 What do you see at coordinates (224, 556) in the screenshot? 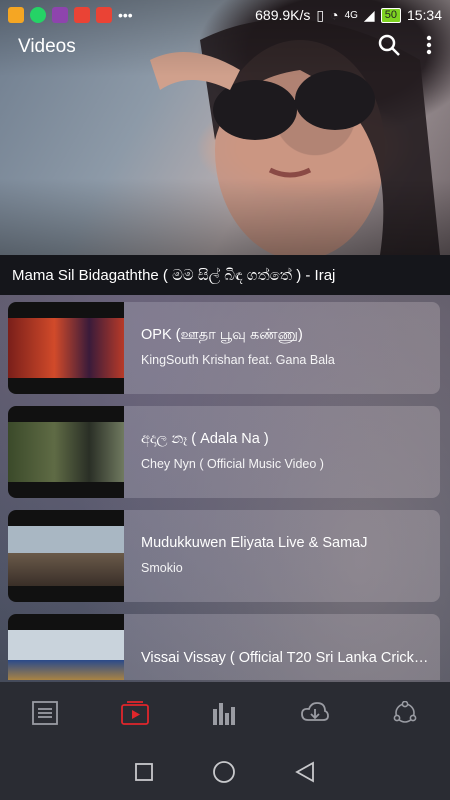
I see `video-card: Mudukkuwen Eliyata Live & SamaJ Smokio` at bounding box center [224, 556].